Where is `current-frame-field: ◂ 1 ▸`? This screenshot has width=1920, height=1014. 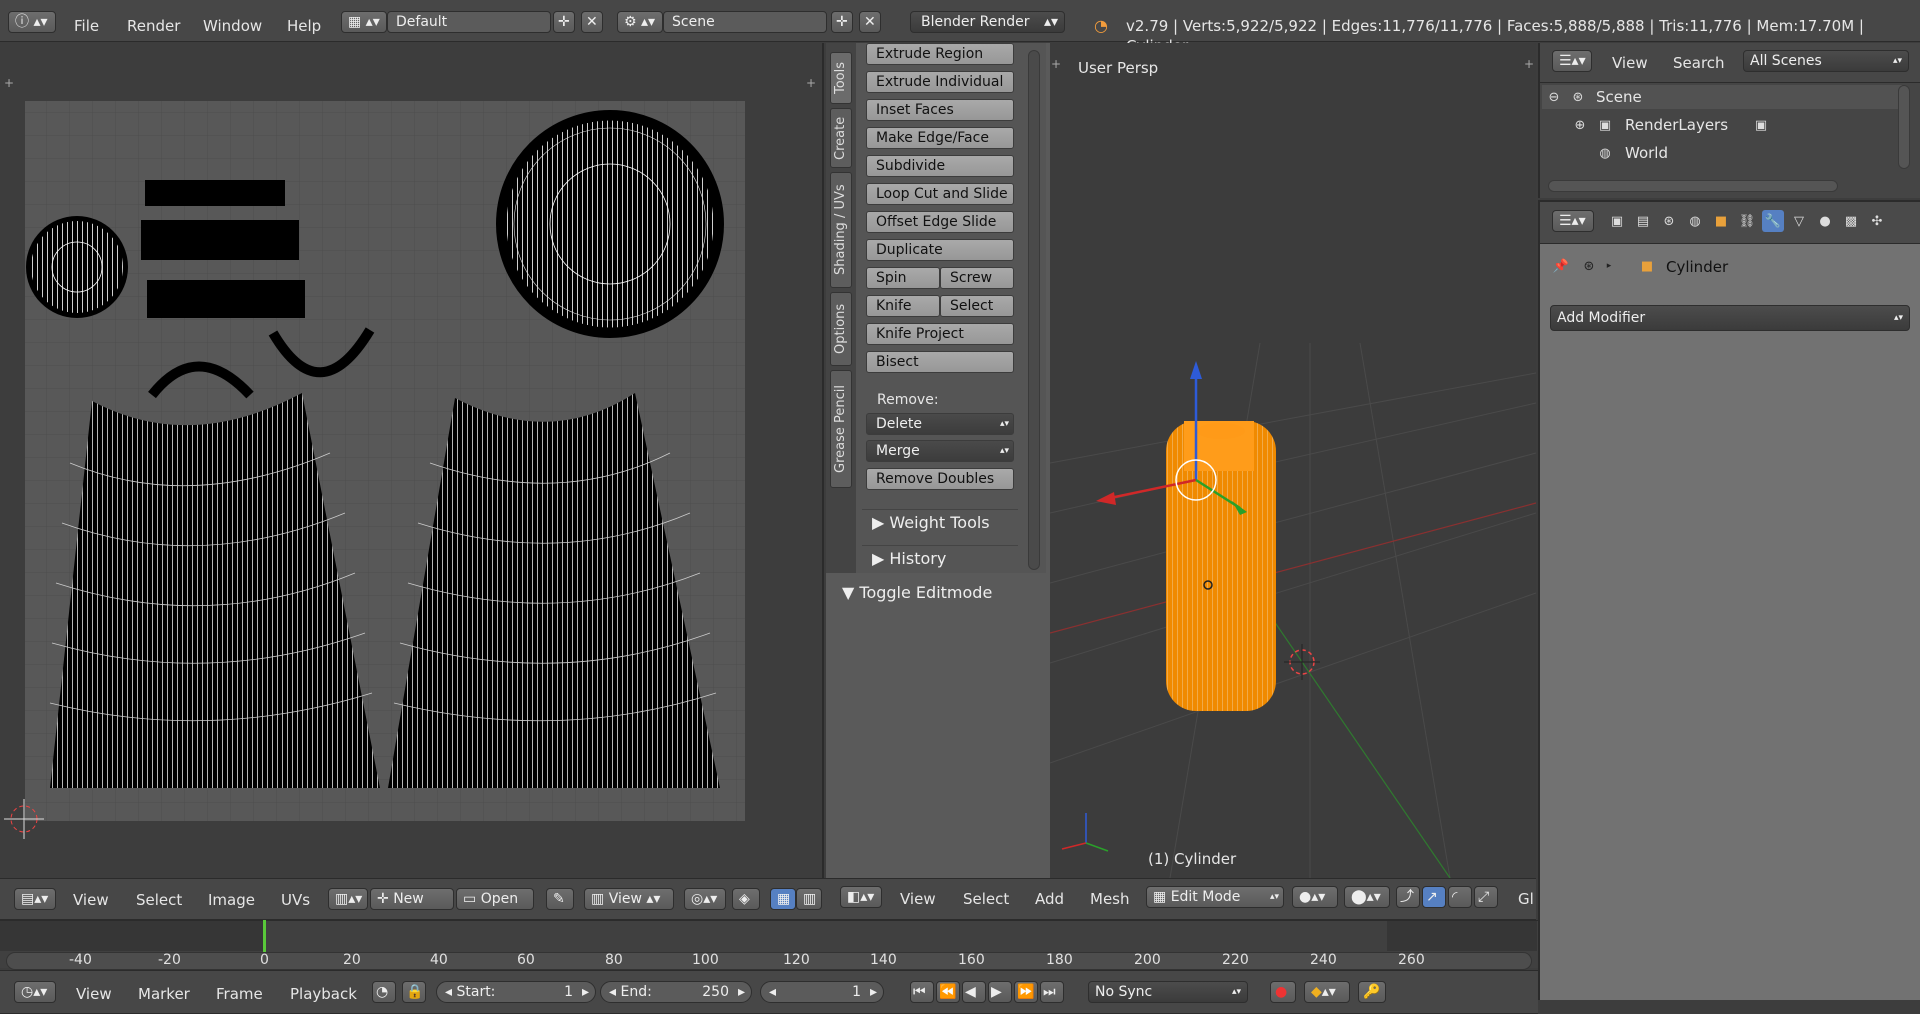 current-frame-field: ◂ 1 ▸ is located at coordinates (822, 992).